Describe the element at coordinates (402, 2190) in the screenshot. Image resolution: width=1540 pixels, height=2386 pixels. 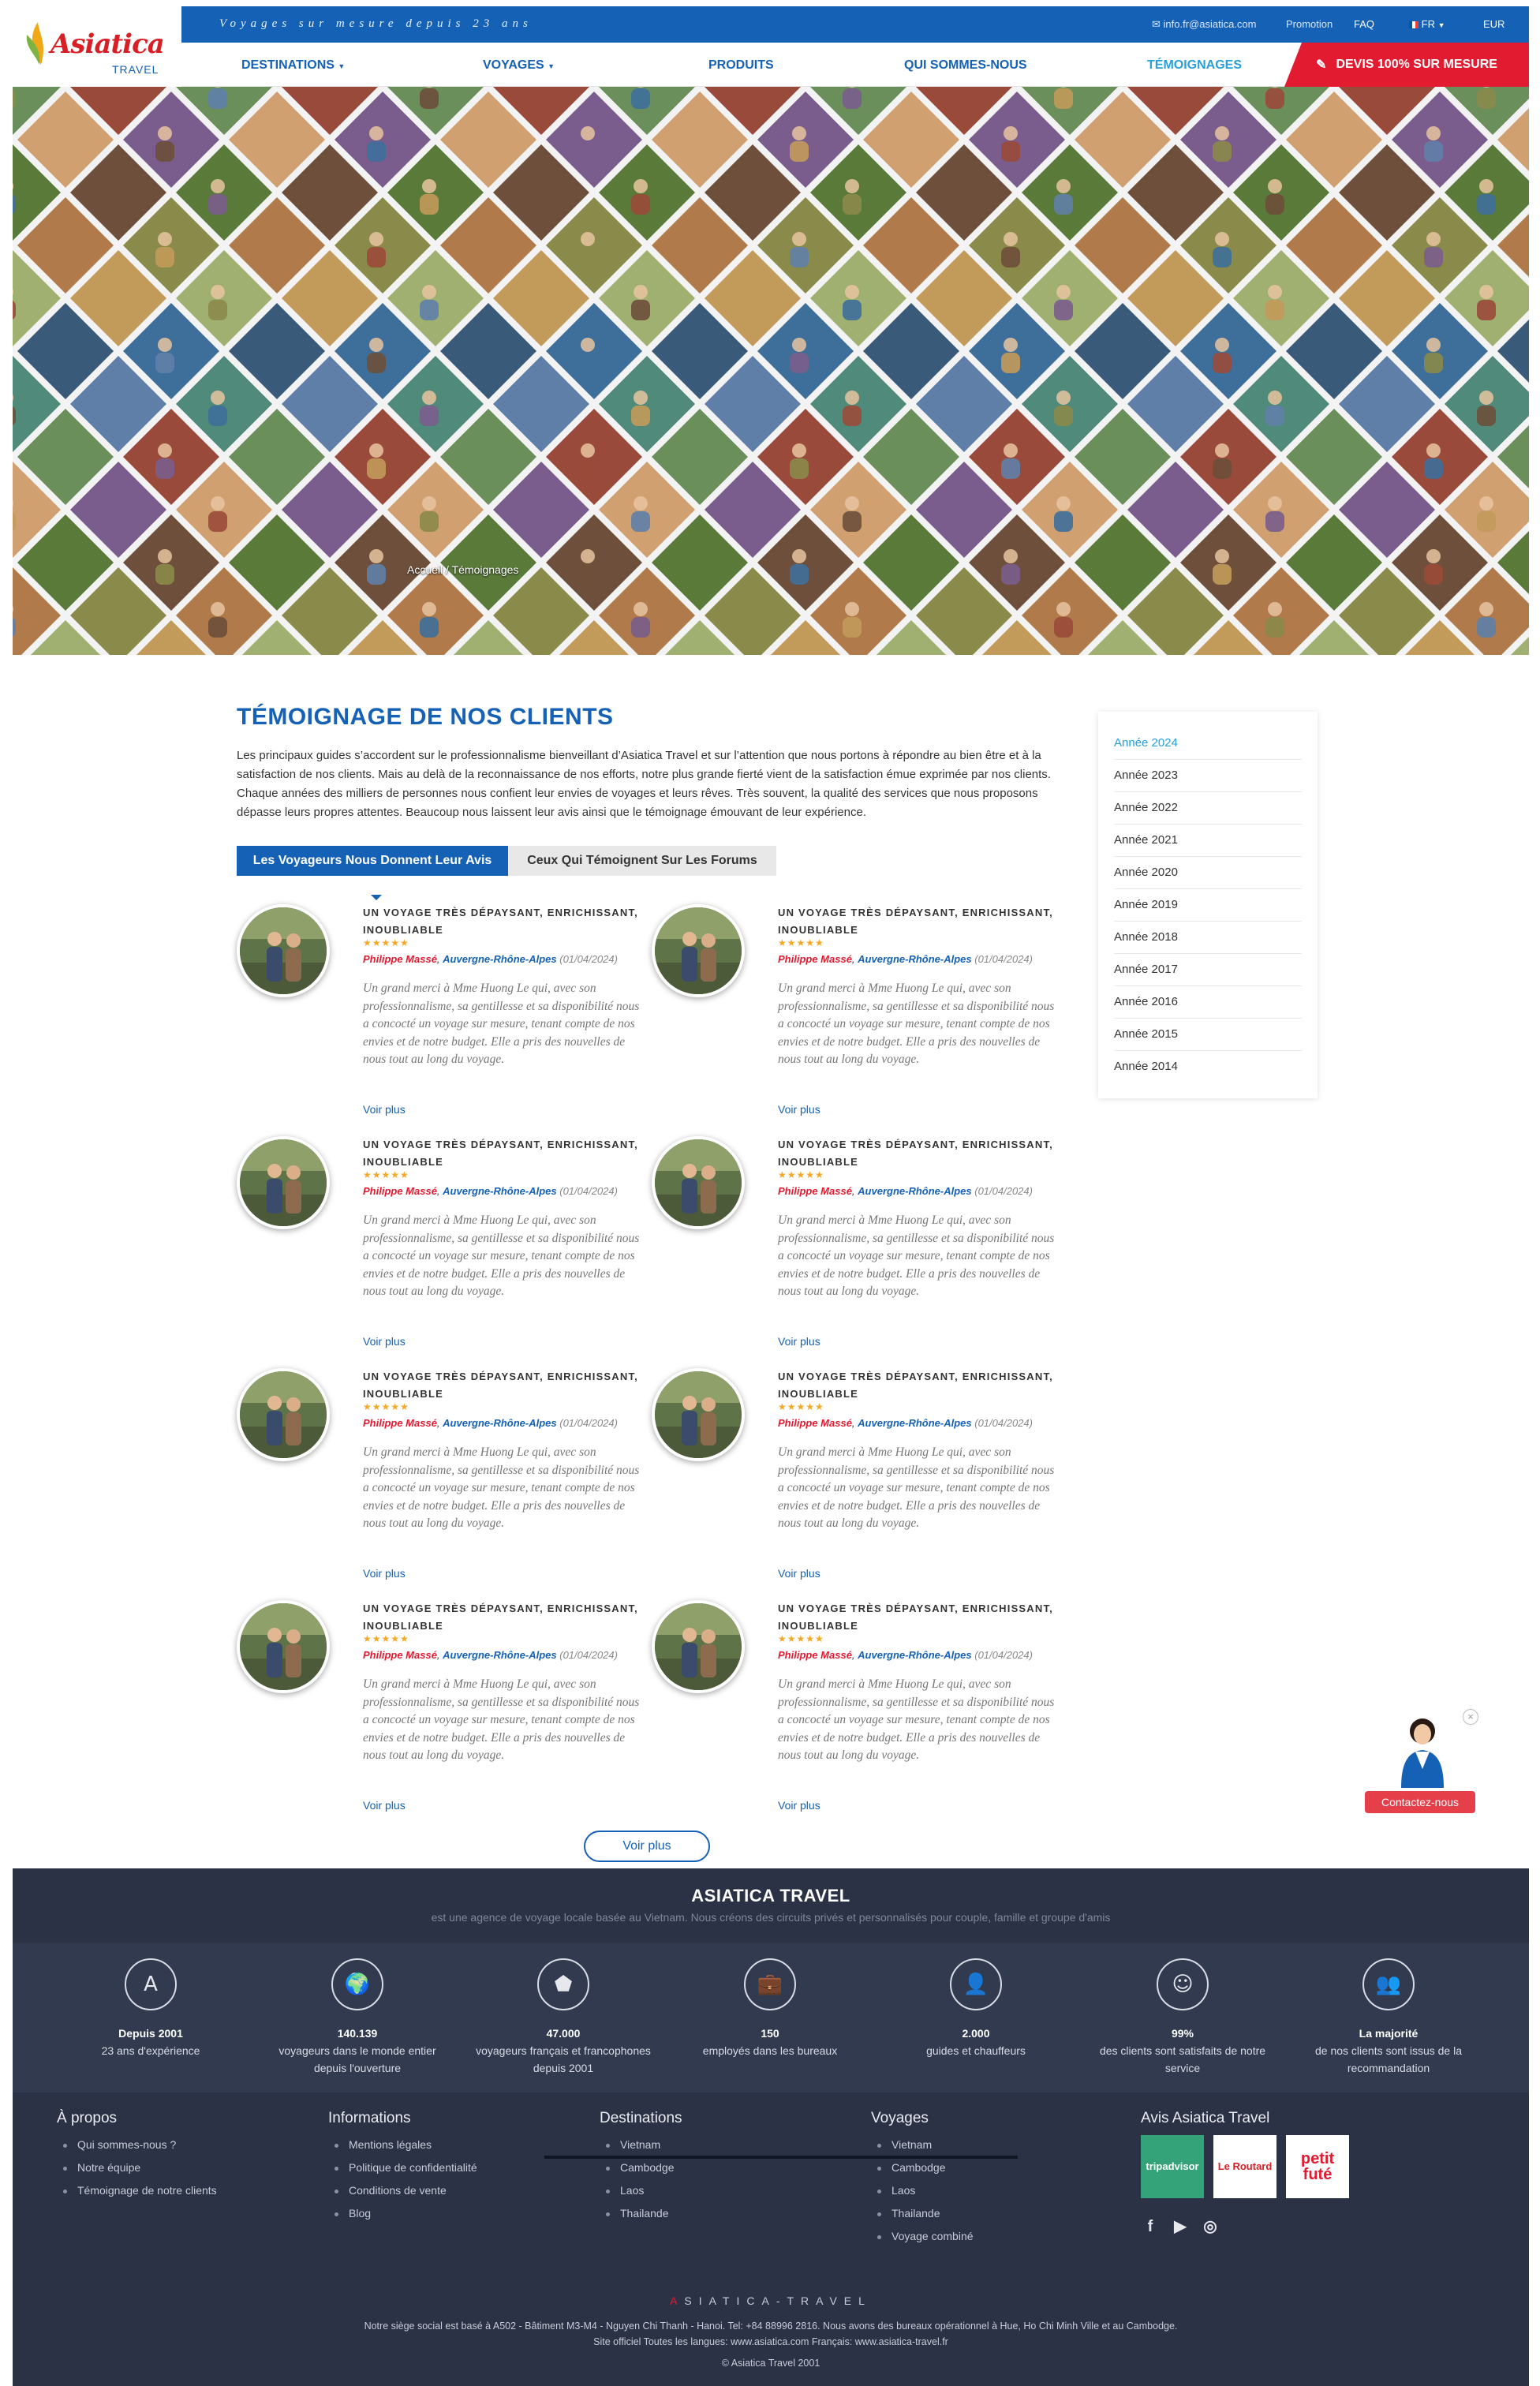
I see `footer-link: Conditions de vente` at that location.